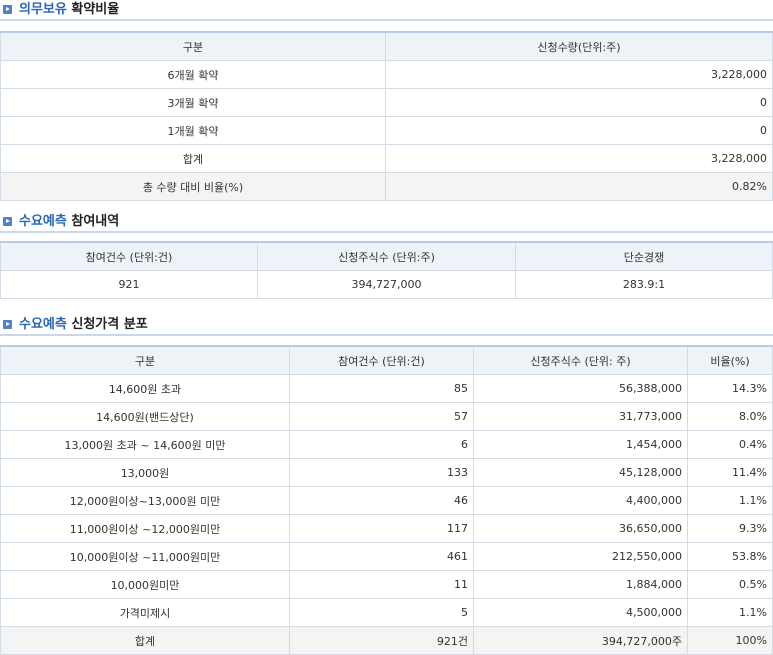  Describe the element at coordinates (580, 472) in the screenshot. I see `share-count: 45,128,000` at that location.